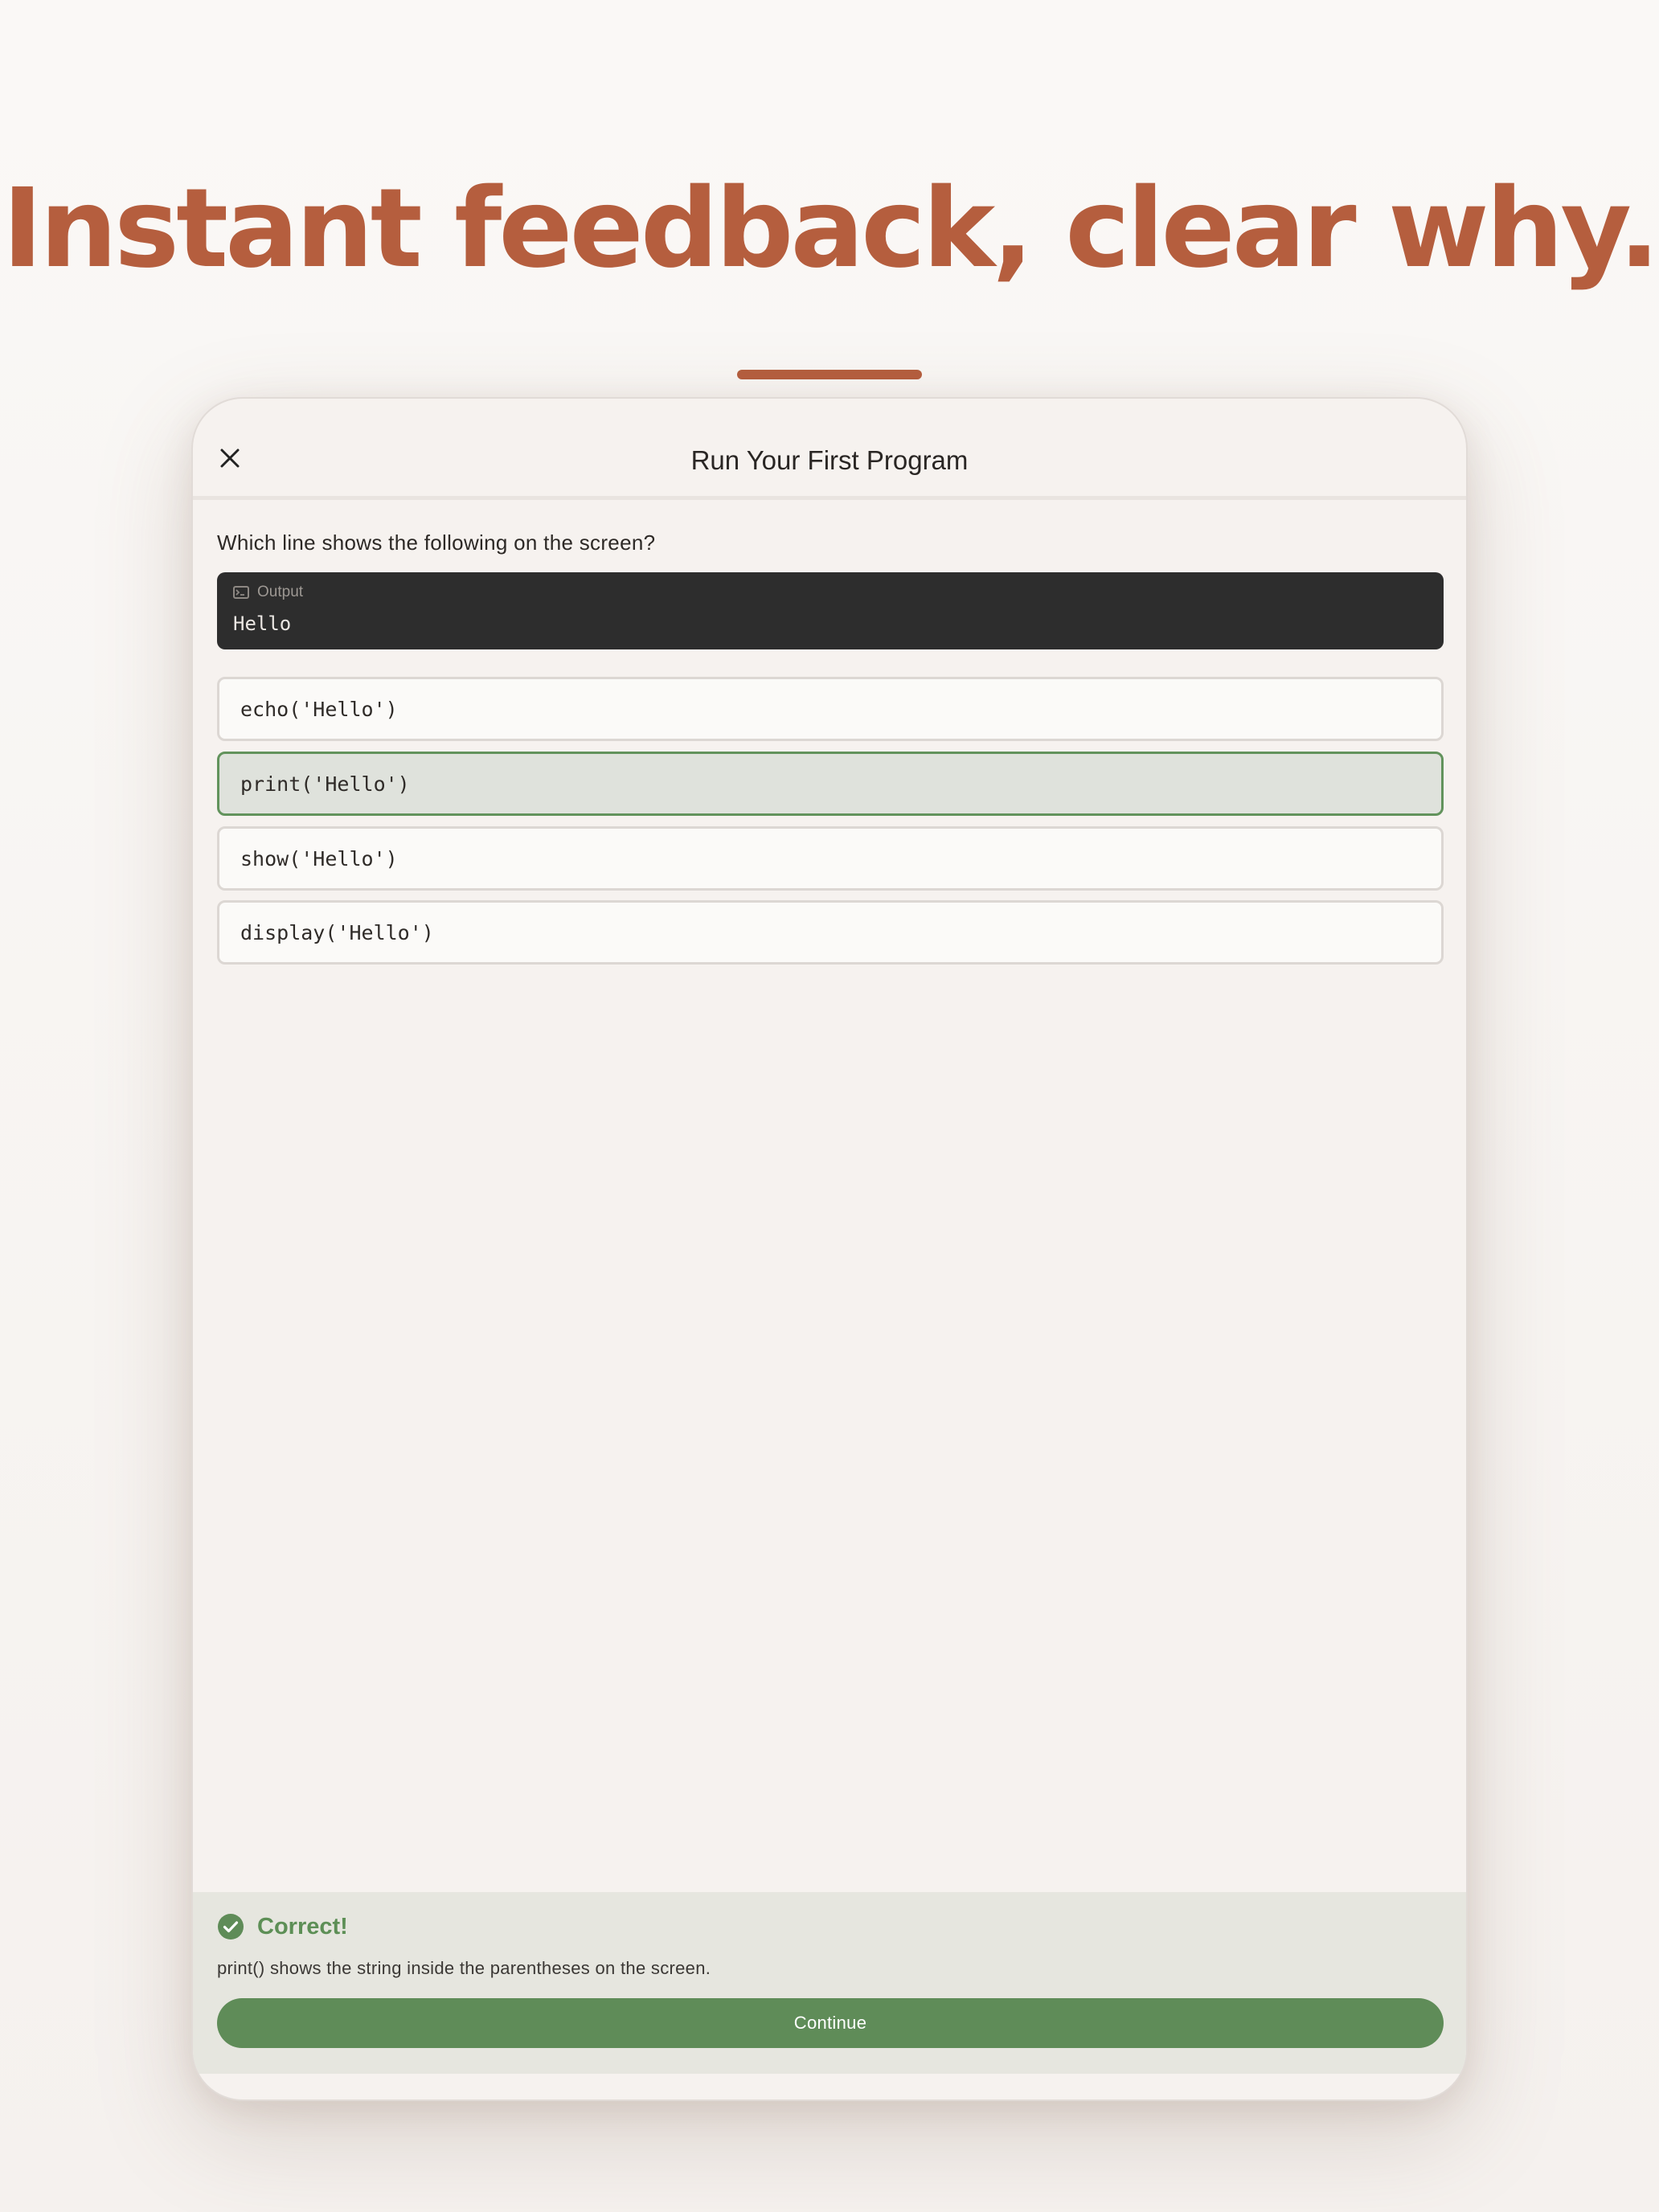 The height and width of the screenshot is (2212, 1659). What do you see at coordinates (830, 709) in the screenshot?
I see `answer-option-echo: echo('Hello')` at bounding box center [830, 709].